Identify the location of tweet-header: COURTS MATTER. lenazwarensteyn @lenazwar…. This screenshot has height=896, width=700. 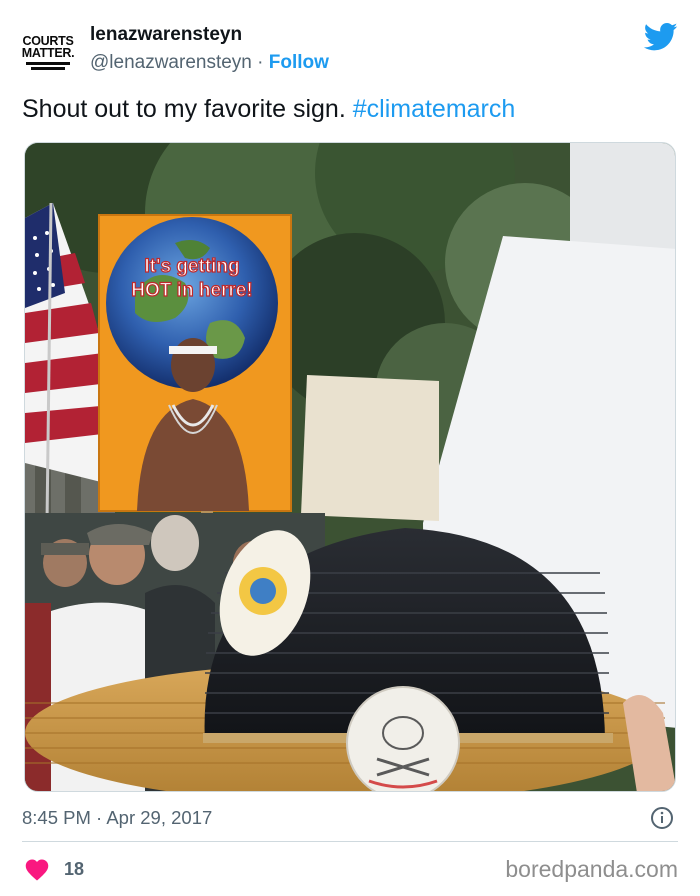
(350, 50).